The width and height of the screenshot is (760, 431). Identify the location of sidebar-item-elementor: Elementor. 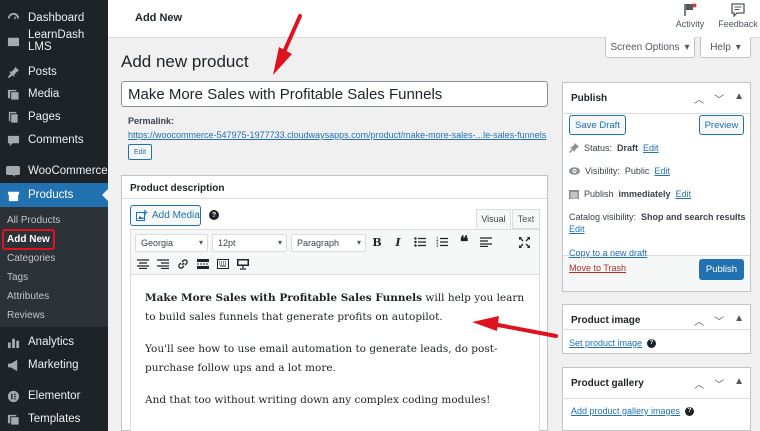
(54, 396).